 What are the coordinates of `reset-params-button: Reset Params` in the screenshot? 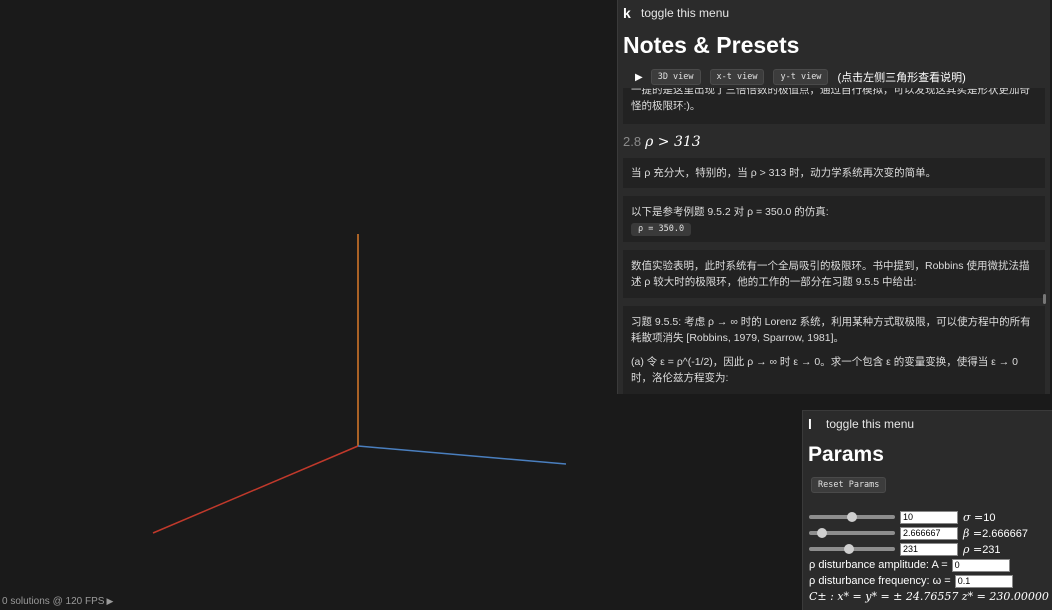 It's located at (849, 485).